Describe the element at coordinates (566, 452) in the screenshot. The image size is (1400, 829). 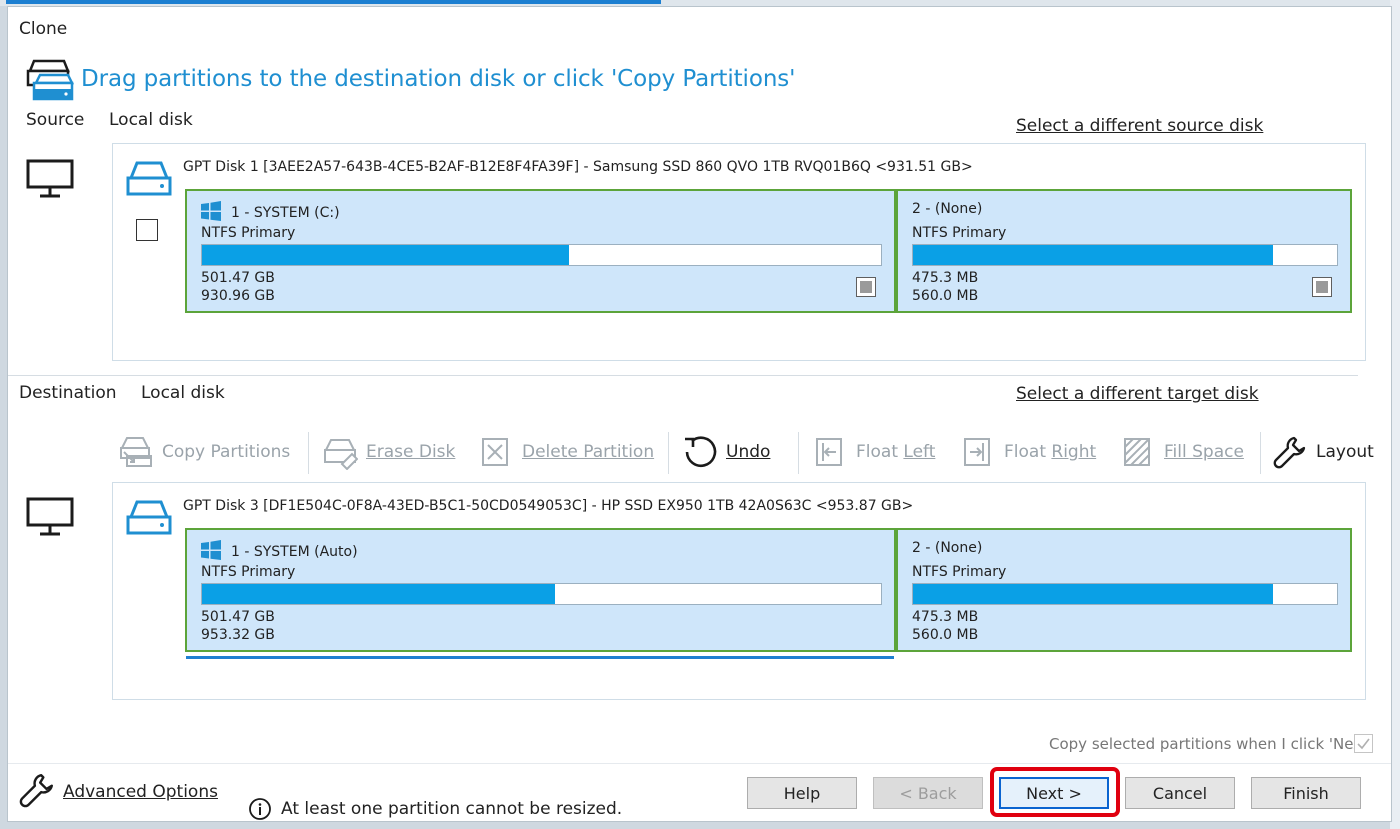
I see `delete-partition-button: Delete Partition` at that location.